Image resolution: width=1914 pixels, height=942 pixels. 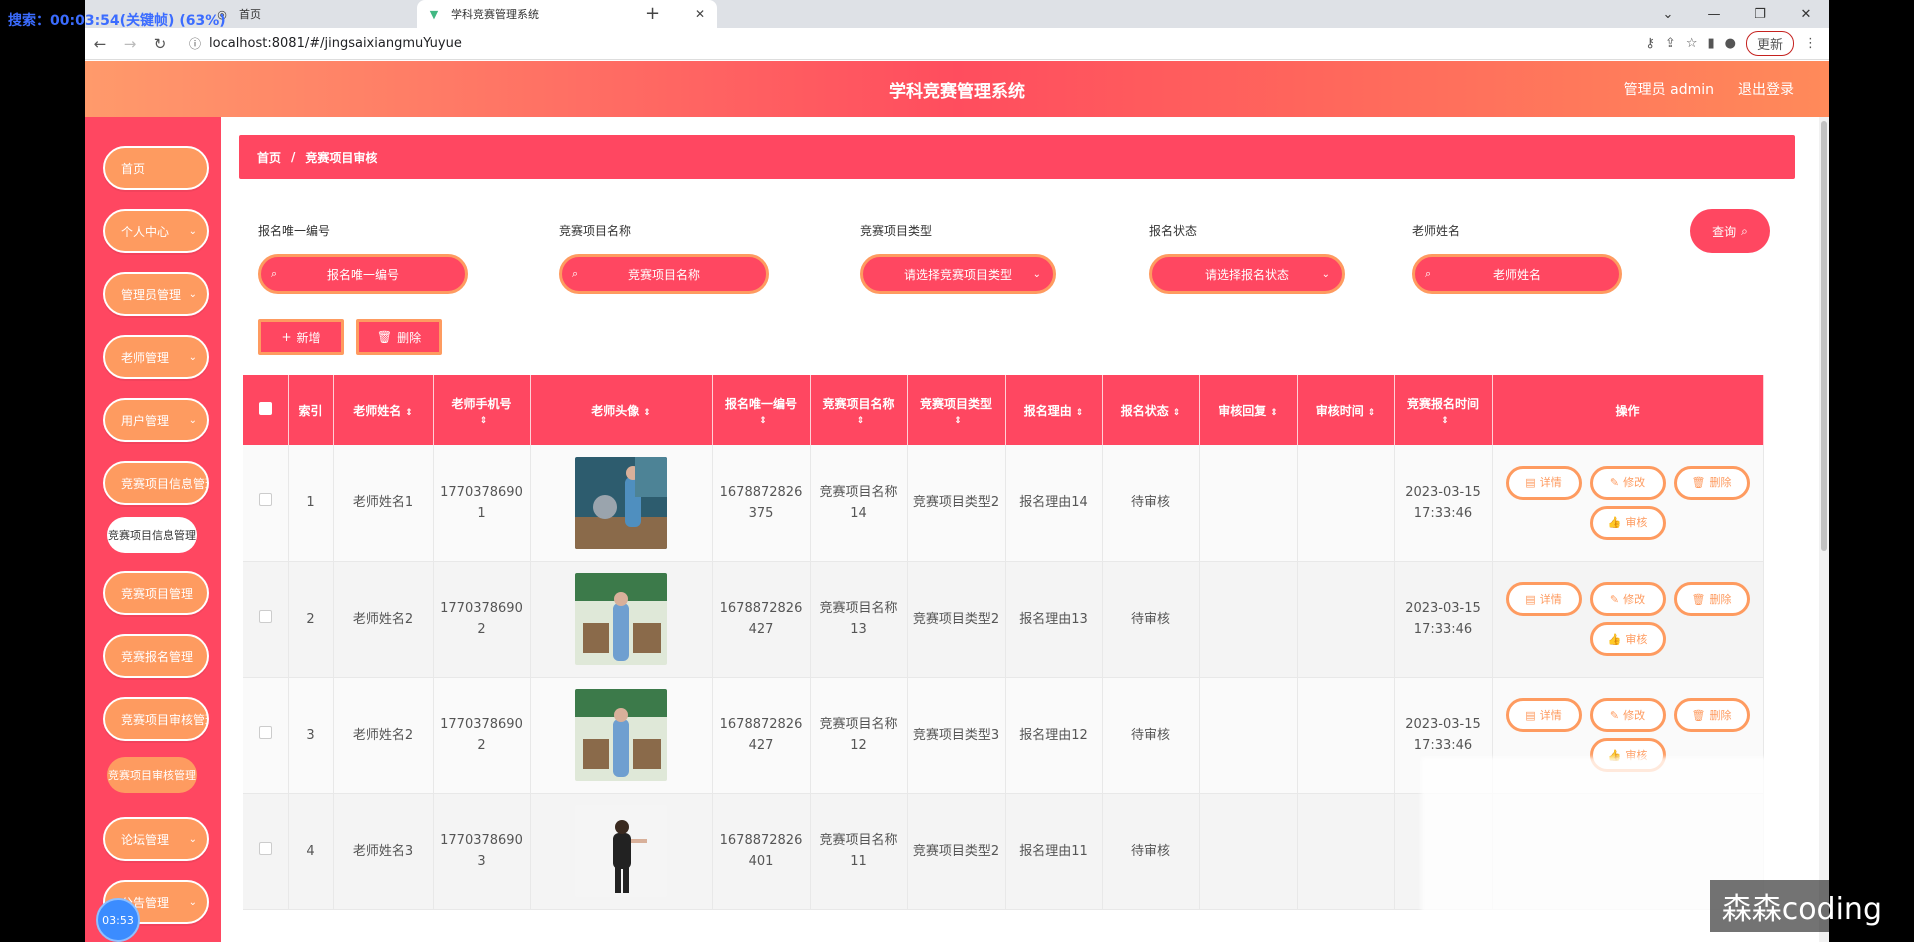 I want to click on new-tab-icon: +, so click(x=652, y=13).